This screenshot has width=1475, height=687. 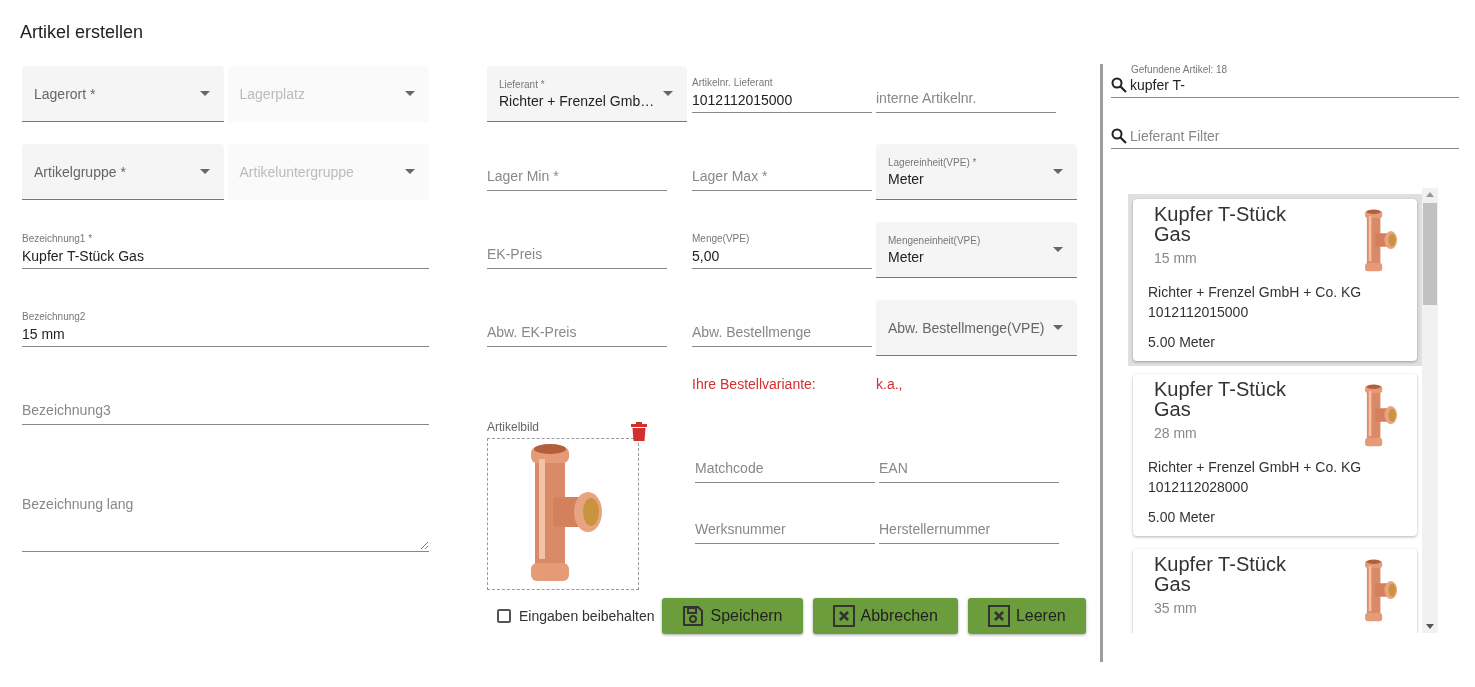 What do you see at coordinates (1275, 455) in the screenshot?
I see `result-card: Kupfer T-Stück Gas 28 mm Richter + Frenzel GmbH + Co. KG 1012112028000 5.00 Meter` at bounding box center [1275, 455].